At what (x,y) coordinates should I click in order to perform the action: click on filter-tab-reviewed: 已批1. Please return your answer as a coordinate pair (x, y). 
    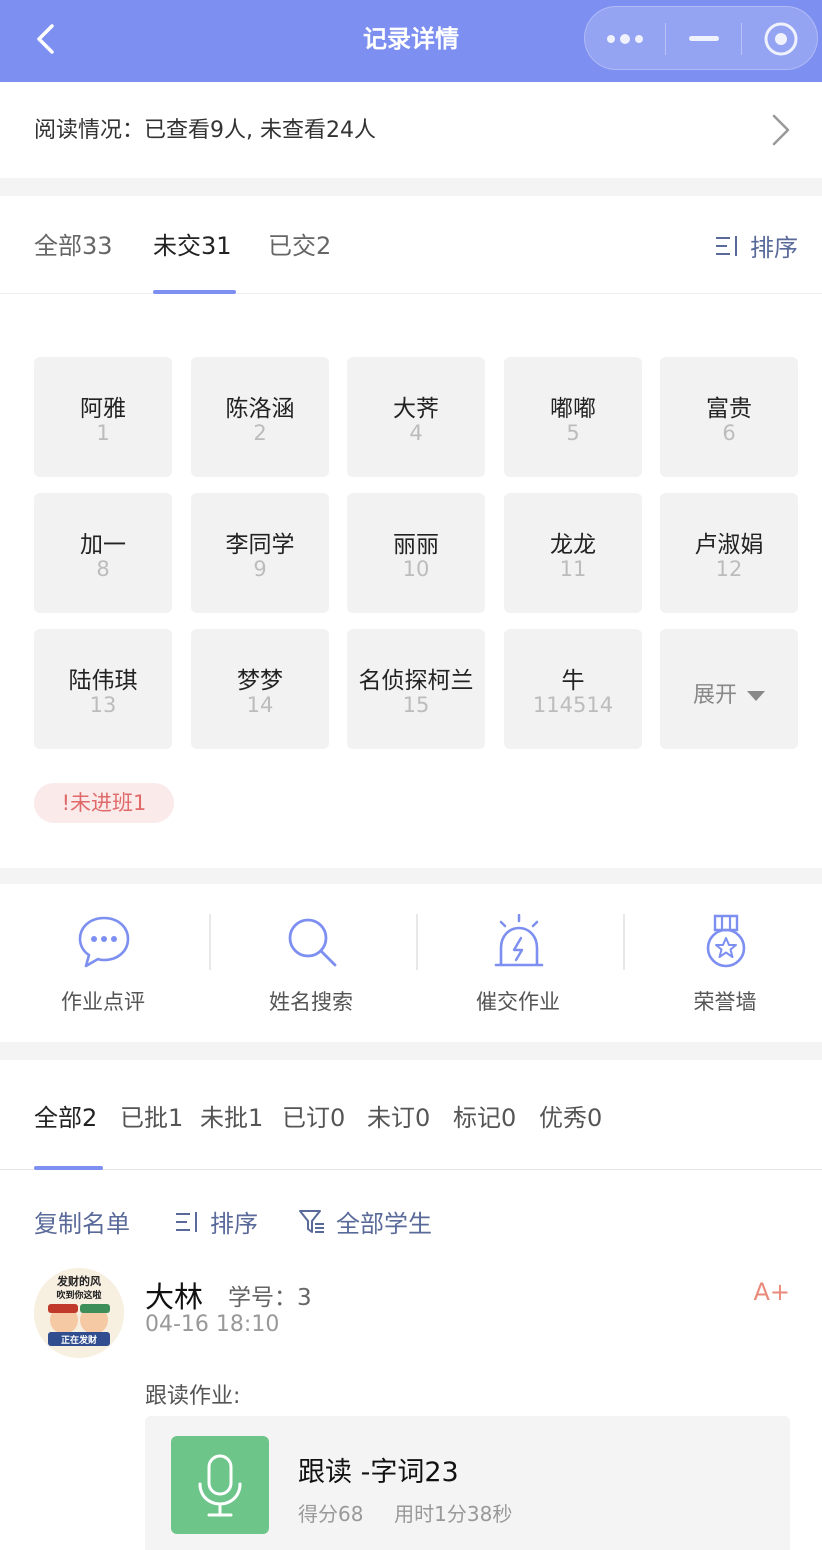
    Looking at the image, I should click on (151, 1115).